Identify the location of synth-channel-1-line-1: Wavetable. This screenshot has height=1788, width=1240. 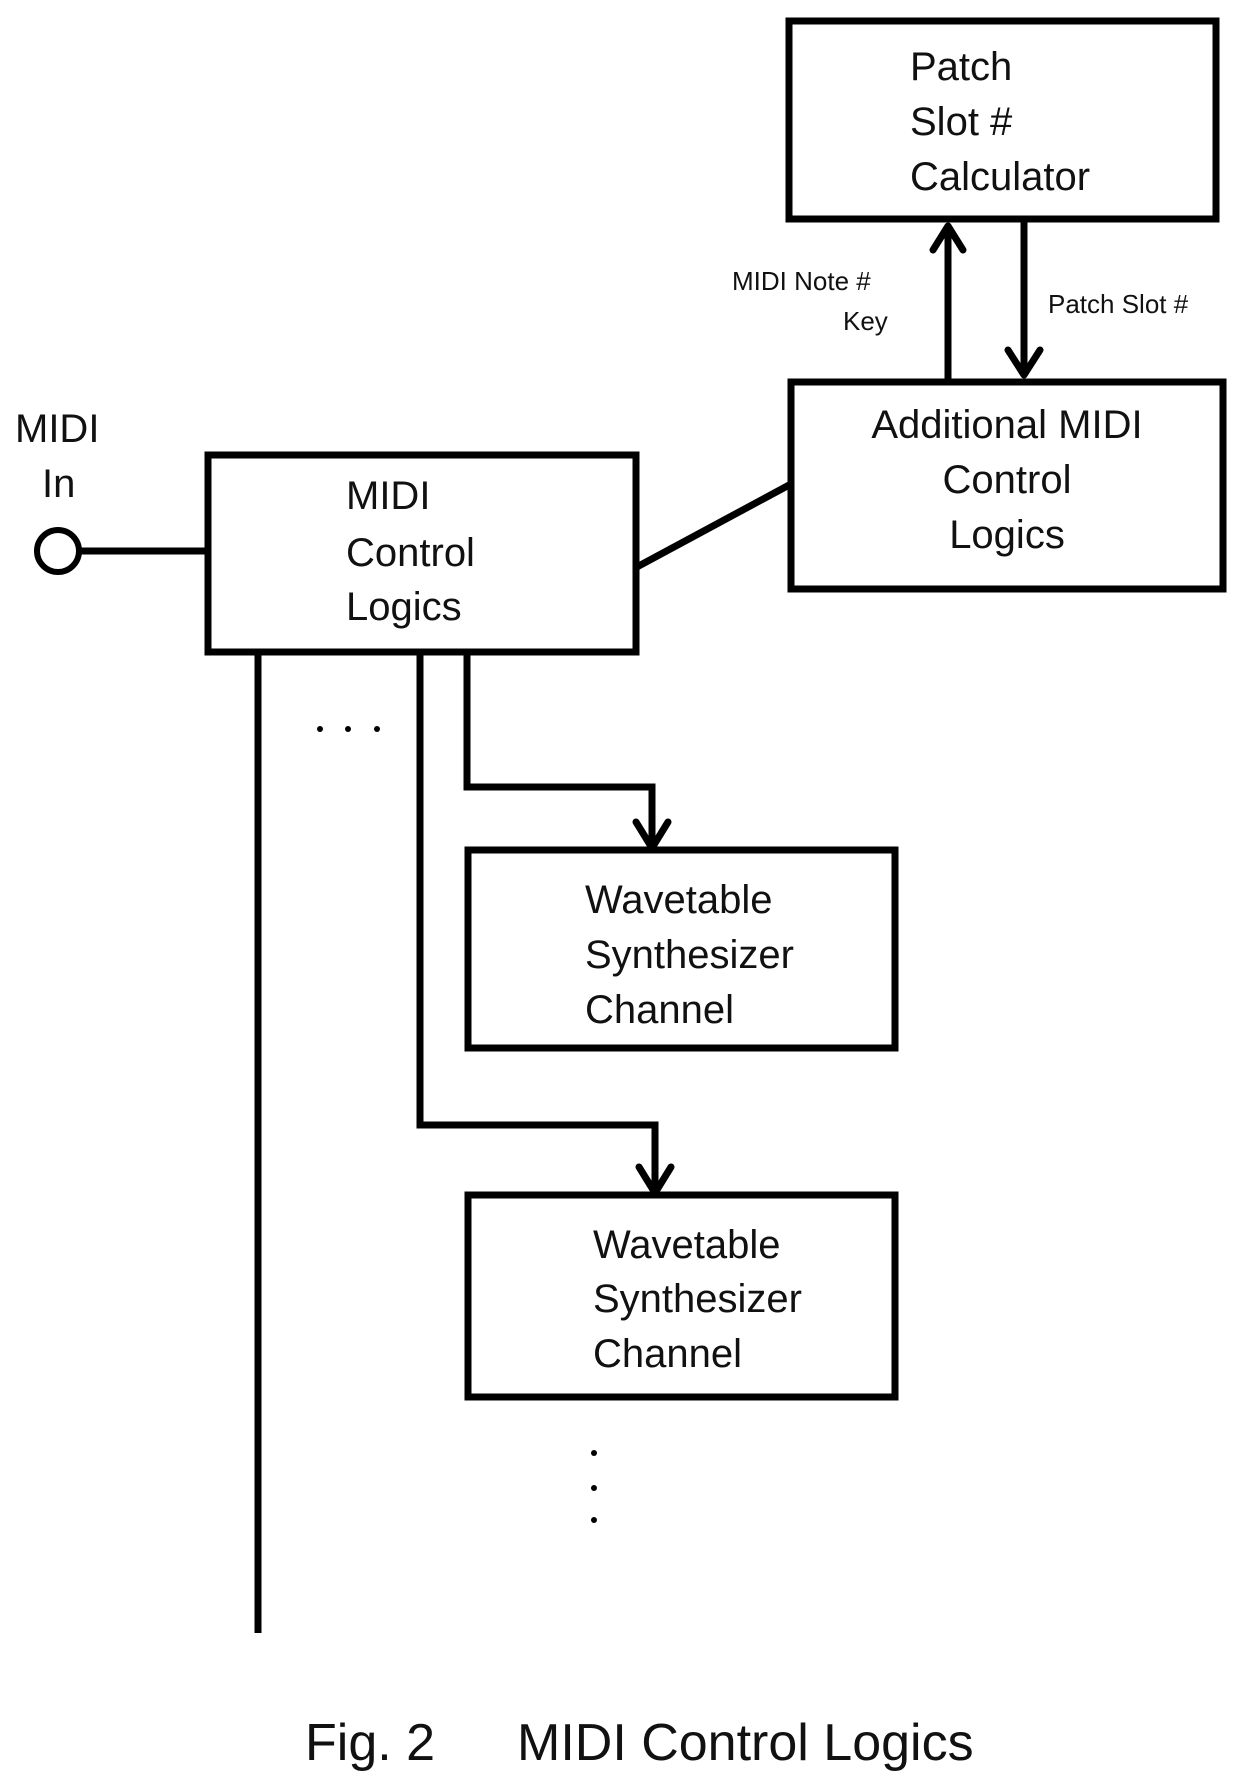
(679, 900).